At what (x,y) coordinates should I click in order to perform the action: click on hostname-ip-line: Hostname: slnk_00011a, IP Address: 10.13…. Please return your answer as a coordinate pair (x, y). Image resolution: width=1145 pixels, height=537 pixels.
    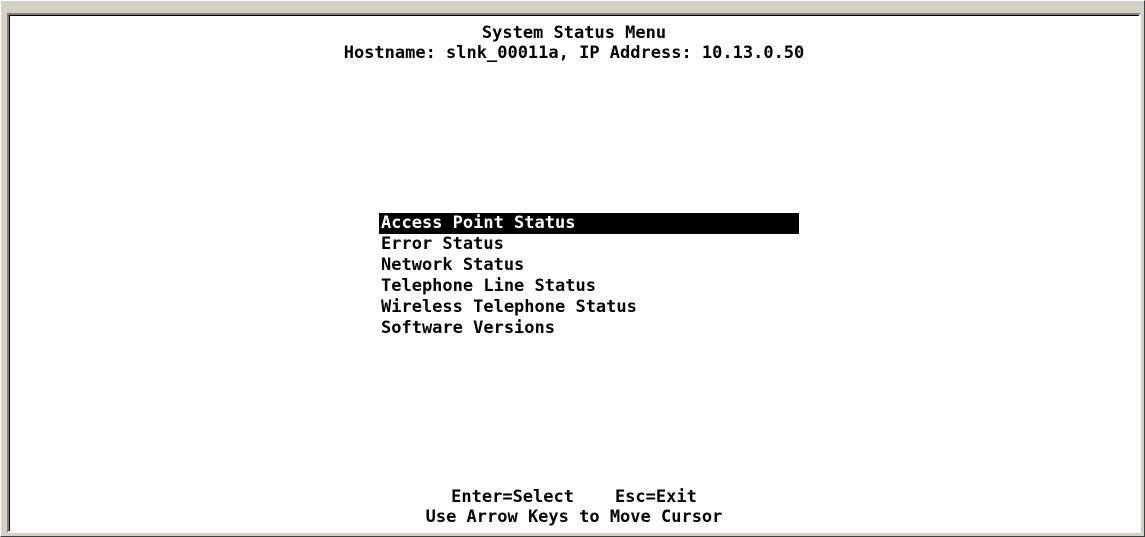
    Looking at the image, I should click on (574, 53).